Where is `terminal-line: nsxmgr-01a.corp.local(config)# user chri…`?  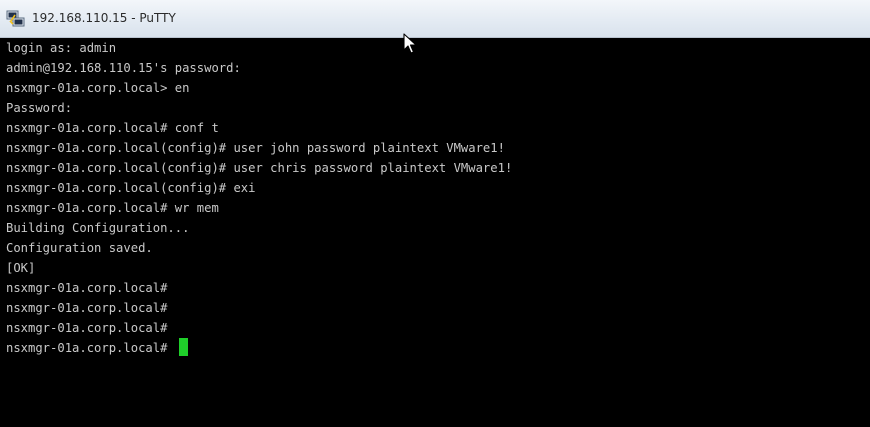 terminal-line: nsxmgr-01a.corp.local(config)# user chri… is located at coordinates (259, 168).